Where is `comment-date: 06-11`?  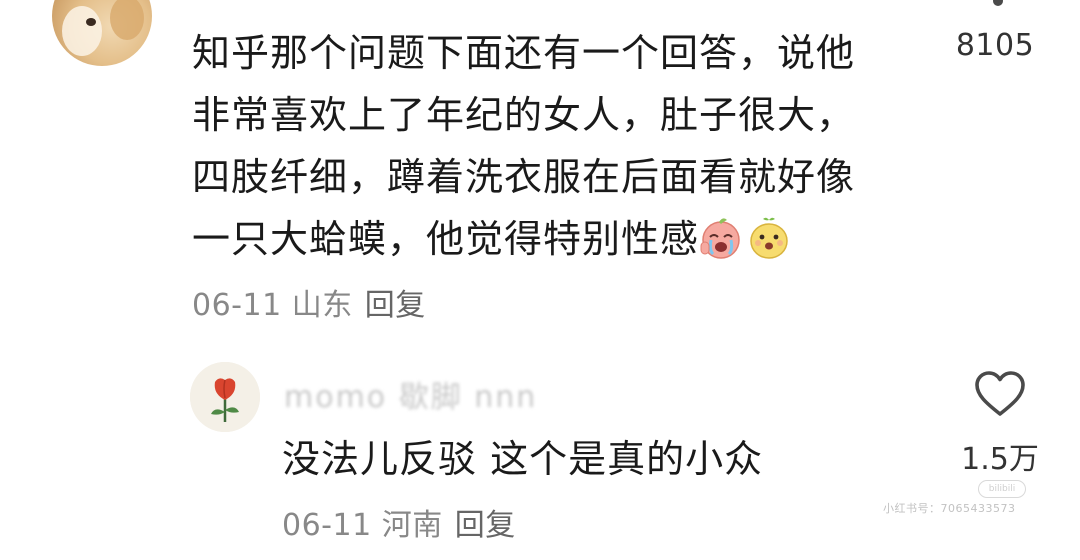 comment-date: 06-11 is located at coordinates (237, 305).